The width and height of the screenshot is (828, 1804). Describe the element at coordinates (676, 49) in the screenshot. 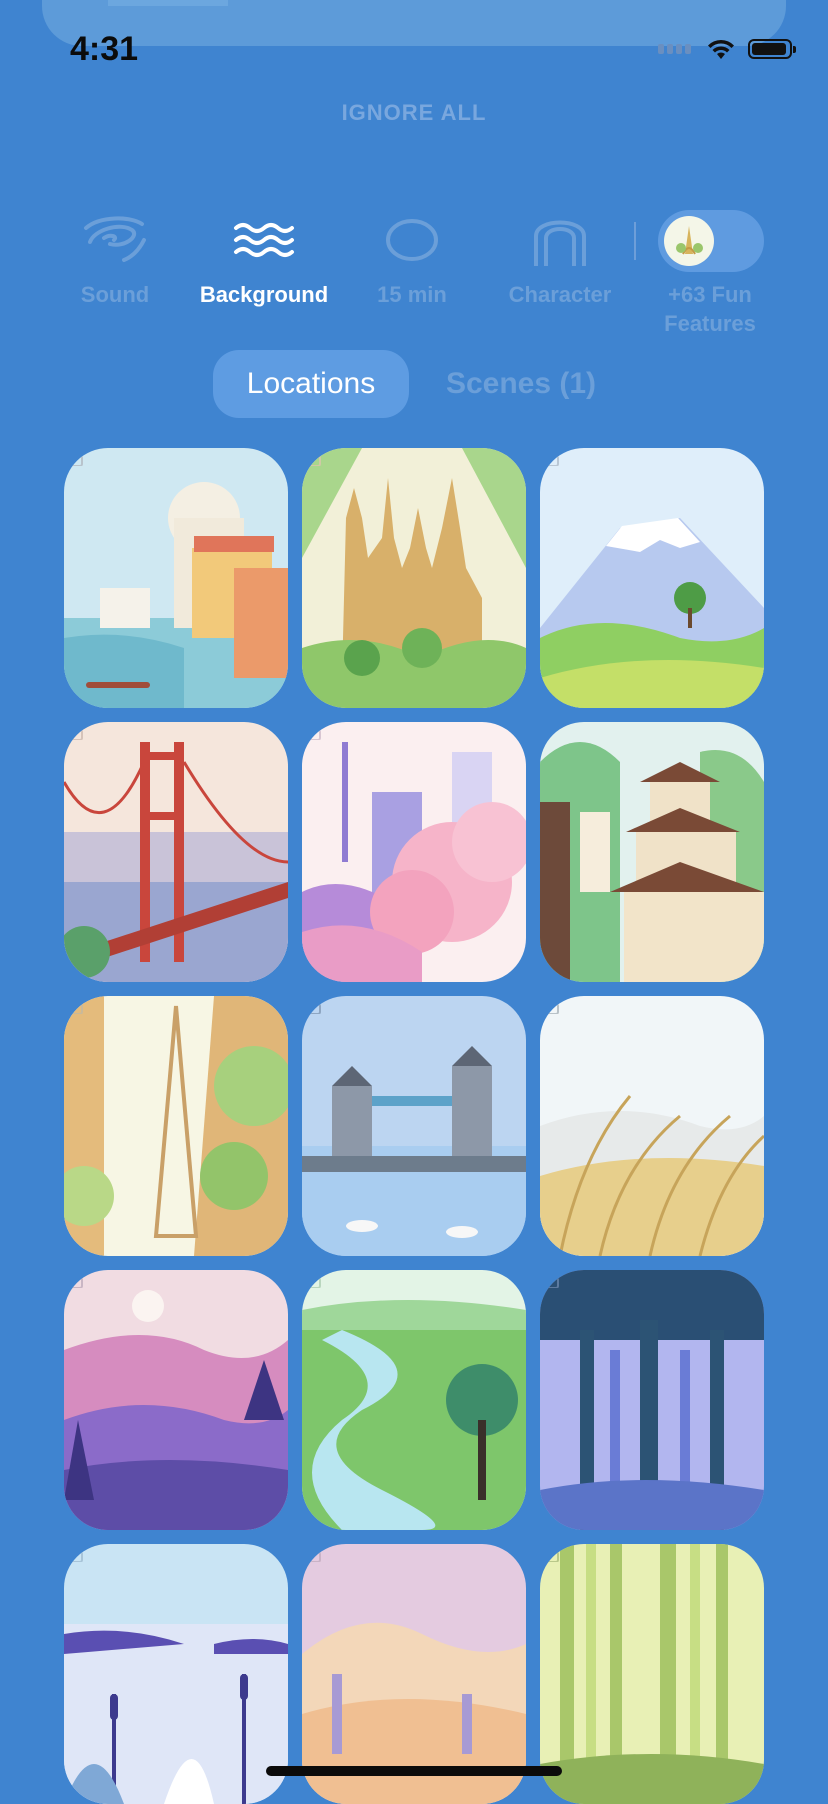

I see `cellular-signal-icon` at that location.